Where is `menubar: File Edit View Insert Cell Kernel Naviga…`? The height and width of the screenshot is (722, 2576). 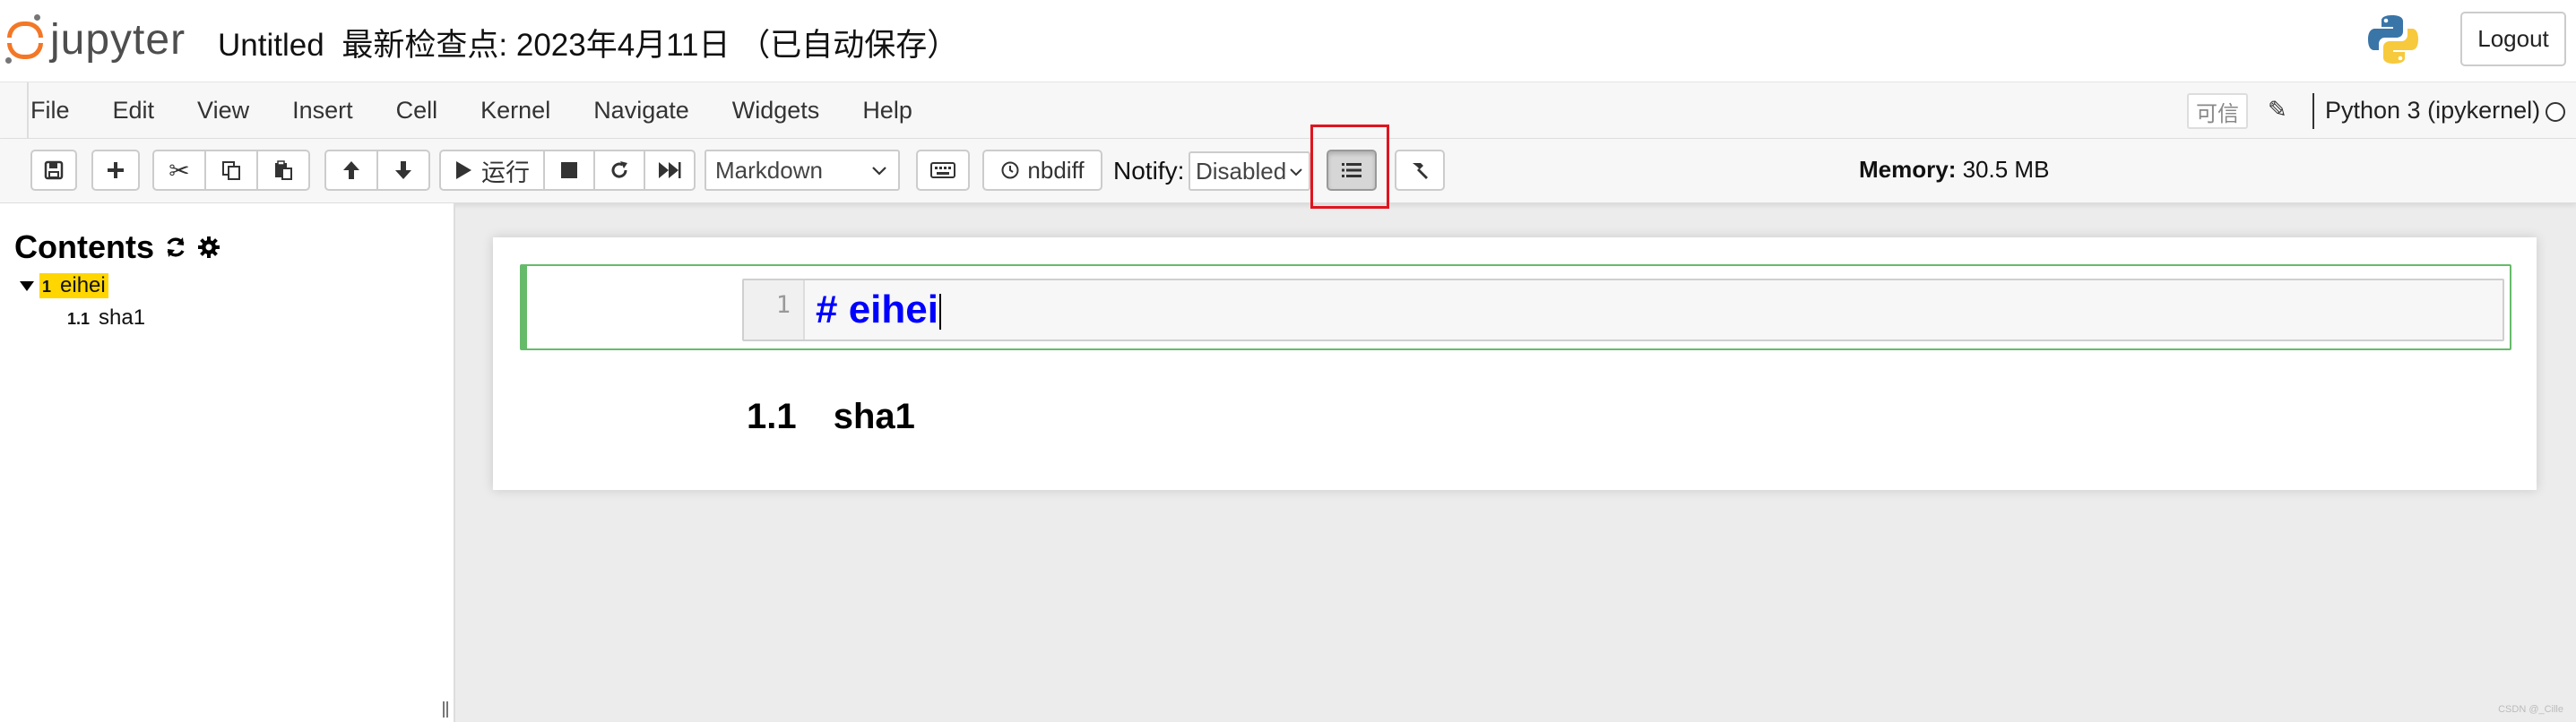 menubar: File Edit View Insert Cell Kernel Naviga… is located at coordinates (1288, 110).